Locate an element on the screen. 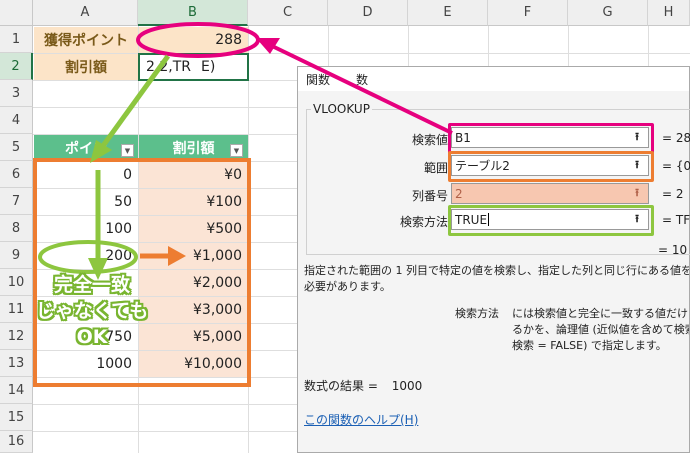 This screenshot has height=453, width=690. param-description-2: るかを、論理値 (近似値を含めて検索 is located at coordinates (600, 329).